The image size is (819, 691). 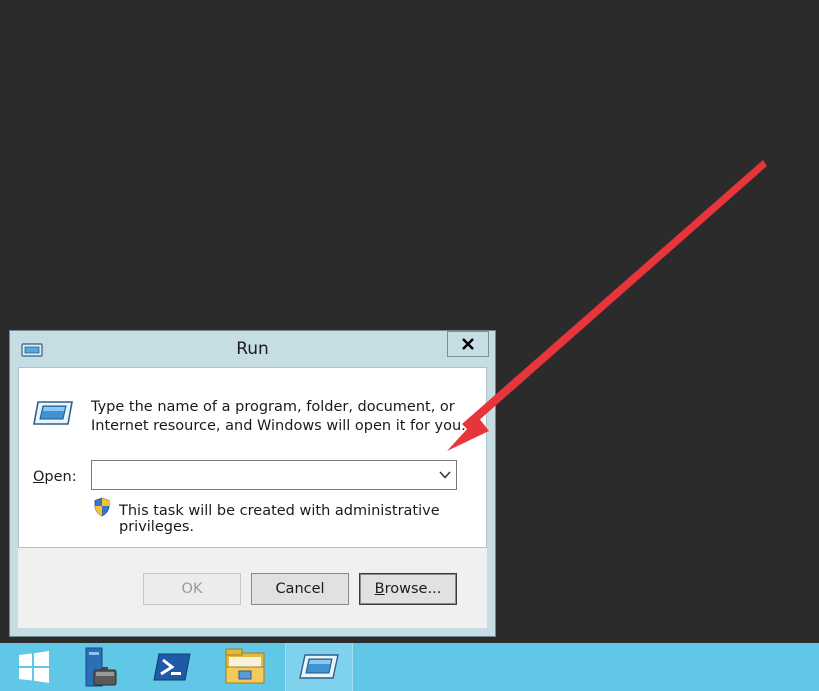 I want to click on run-large-icon, so click(x=53, y=413).